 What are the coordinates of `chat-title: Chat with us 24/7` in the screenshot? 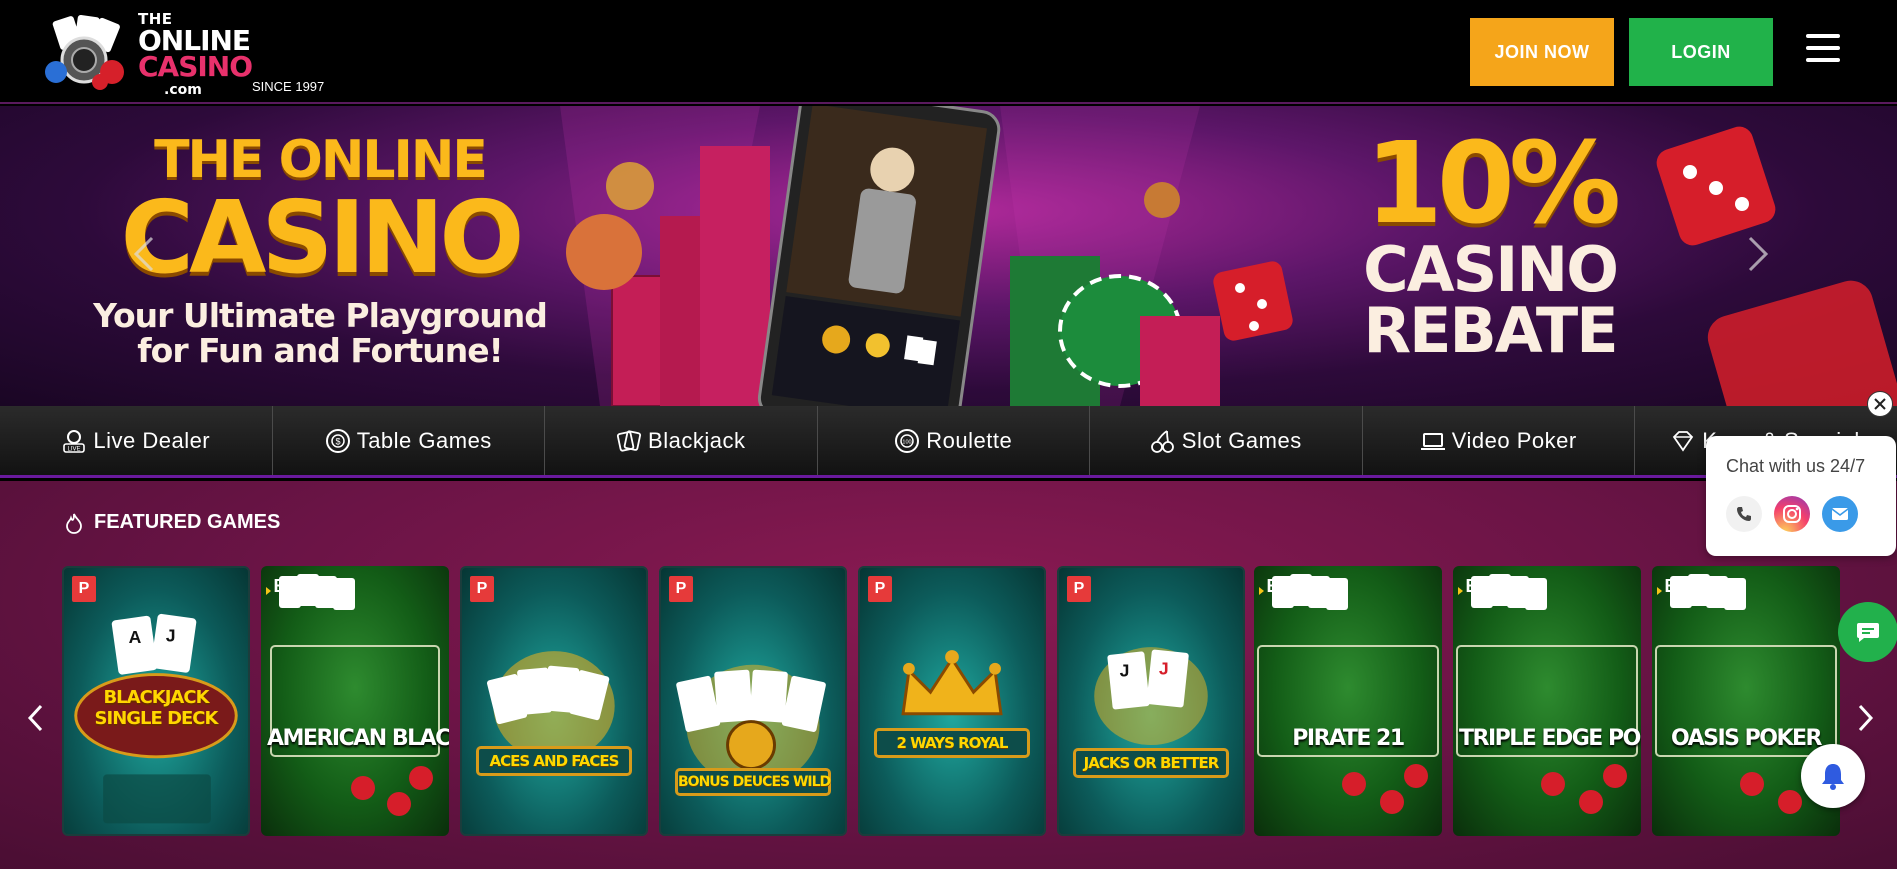 It's located at (1796, 466).